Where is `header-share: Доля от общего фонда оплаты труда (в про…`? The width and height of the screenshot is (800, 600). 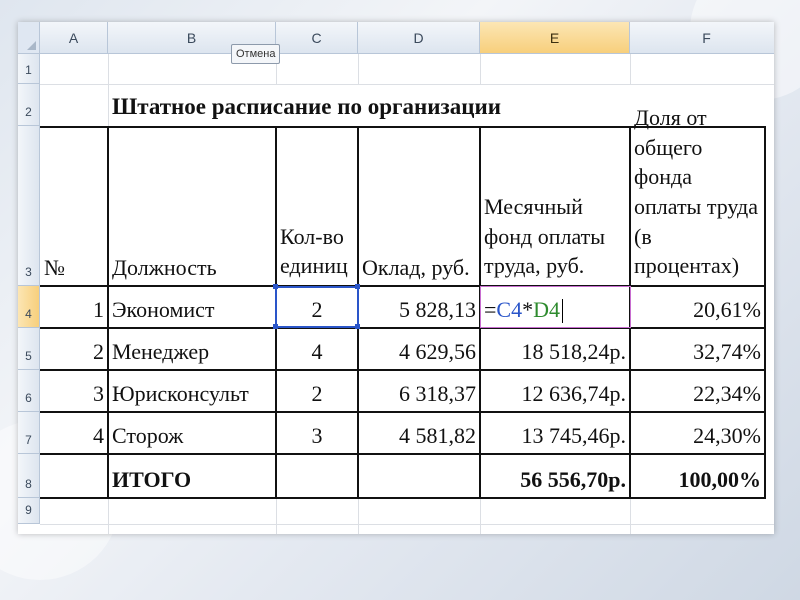
header-share: Доля от общего фонда оплаты труда (в про… is located at coordinates (697, 195).